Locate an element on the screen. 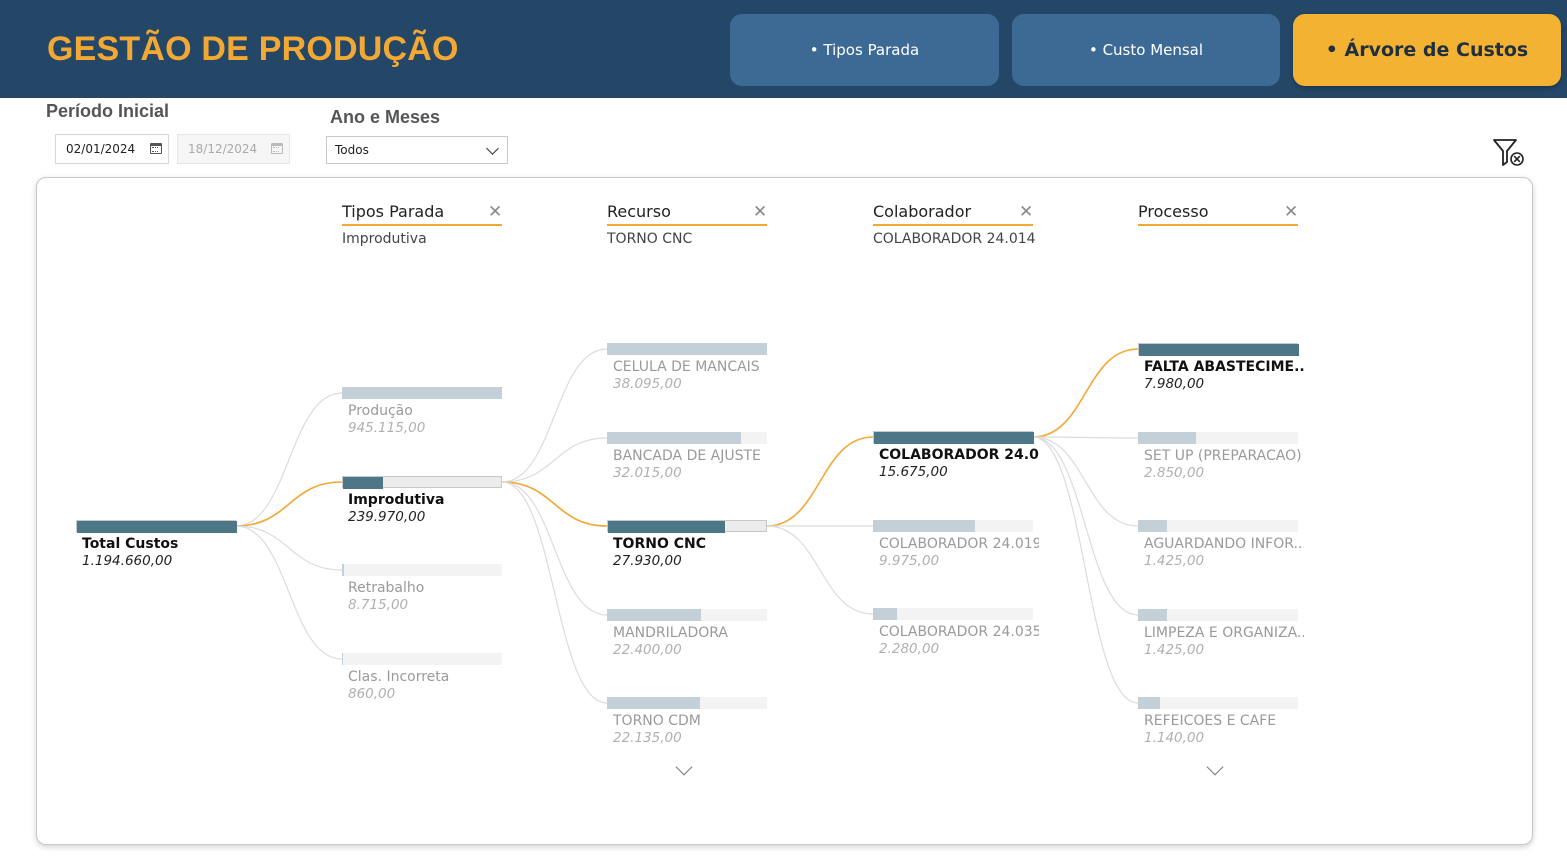 Image resolution: width=1567 pixels, height=858 pixels. level-header: Recurso ✕ is located at coordinates (687, 214).